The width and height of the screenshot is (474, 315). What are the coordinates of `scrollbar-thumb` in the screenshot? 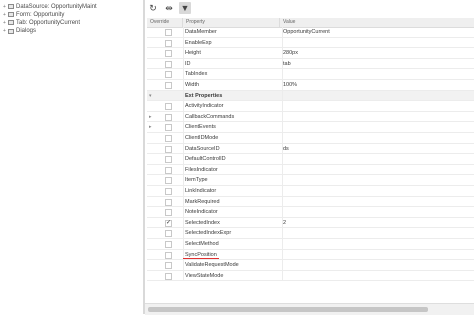 It's located at (288, 309).